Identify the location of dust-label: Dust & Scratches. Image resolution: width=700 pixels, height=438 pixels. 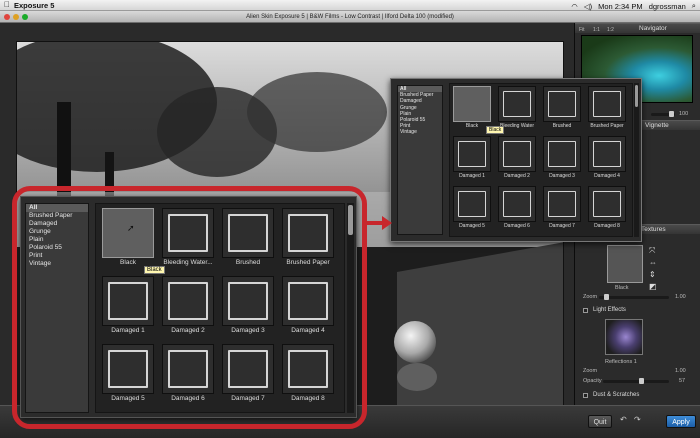
(616, 395).